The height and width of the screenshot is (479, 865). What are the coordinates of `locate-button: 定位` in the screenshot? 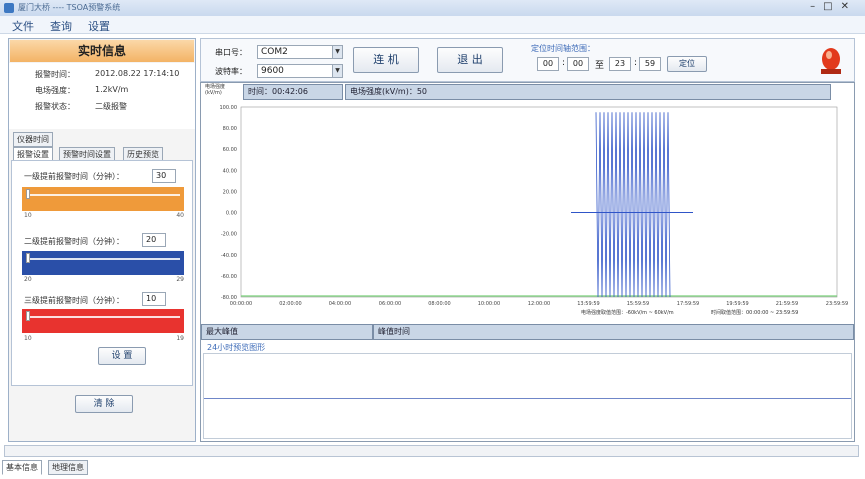 It's located at (687, 64).